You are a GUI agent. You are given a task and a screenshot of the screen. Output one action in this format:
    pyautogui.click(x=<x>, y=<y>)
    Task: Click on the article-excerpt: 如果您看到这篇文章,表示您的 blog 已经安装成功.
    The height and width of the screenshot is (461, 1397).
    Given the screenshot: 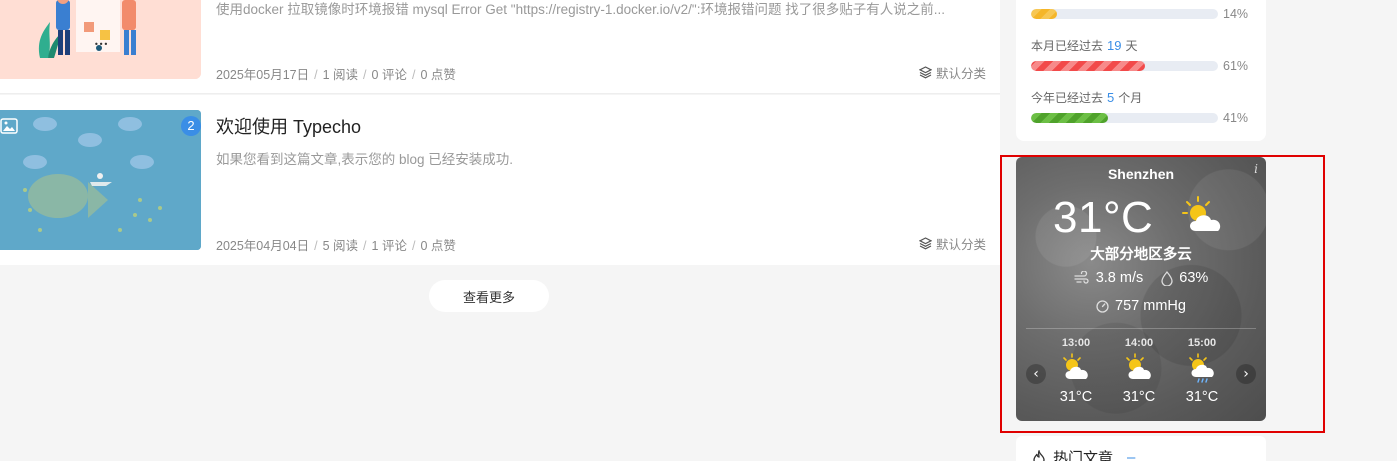 What is the action you would take?
    pyautogui.click(x=365, y=159)
    